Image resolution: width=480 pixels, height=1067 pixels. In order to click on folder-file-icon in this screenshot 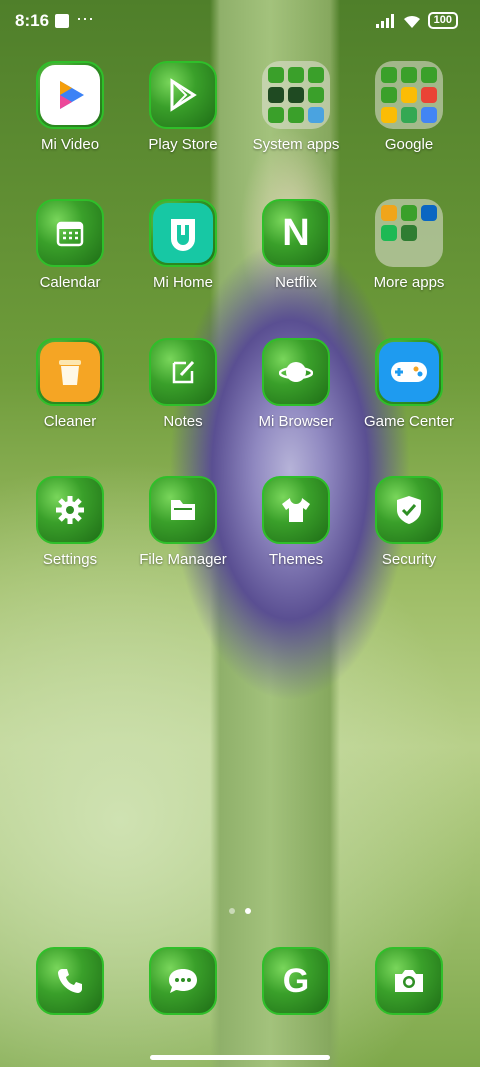, I will do `click(183, 510)`.